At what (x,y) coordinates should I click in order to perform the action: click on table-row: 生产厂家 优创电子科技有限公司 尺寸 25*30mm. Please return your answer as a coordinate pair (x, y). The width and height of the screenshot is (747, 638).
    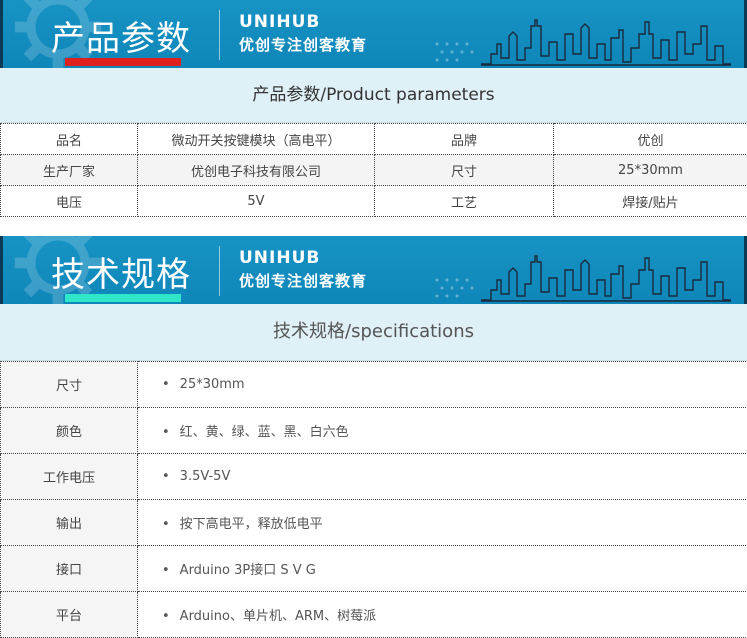
    Looking at the image, I should click on (374, 170).